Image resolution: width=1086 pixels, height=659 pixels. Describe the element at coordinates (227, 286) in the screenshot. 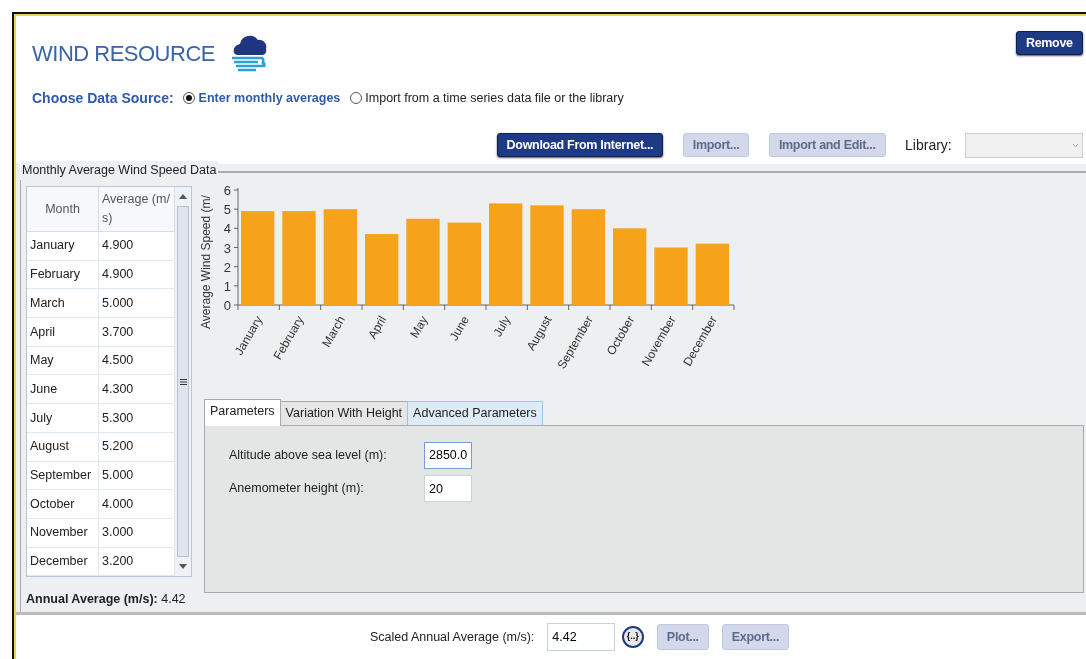

I see `y-tick-label: 1` at that location.